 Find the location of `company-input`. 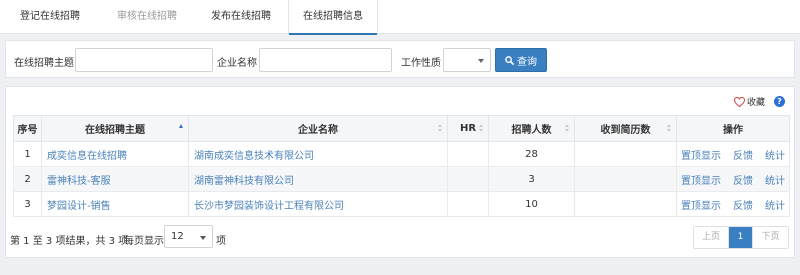

company-input is located at coordinates (325, 60).